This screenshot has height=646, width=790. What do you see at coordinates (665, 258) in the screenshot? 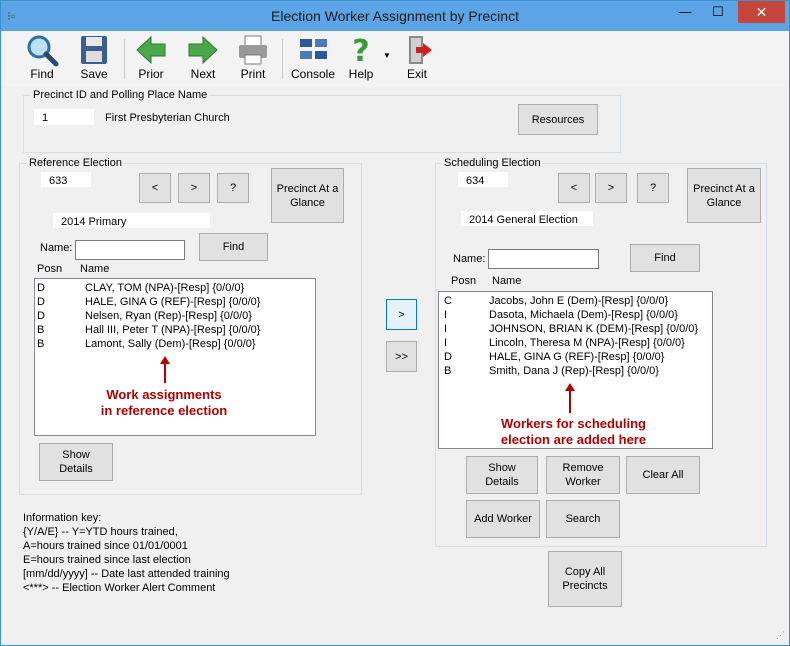
I see `scheduling-find-button: Find` at bounding box center [665, 258].